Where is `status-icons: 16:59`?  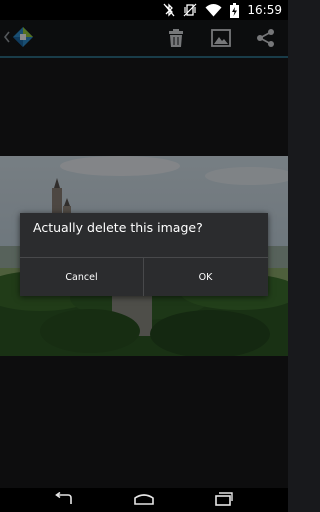
status-icons: 16:59 is located at coordinates (222, 10).